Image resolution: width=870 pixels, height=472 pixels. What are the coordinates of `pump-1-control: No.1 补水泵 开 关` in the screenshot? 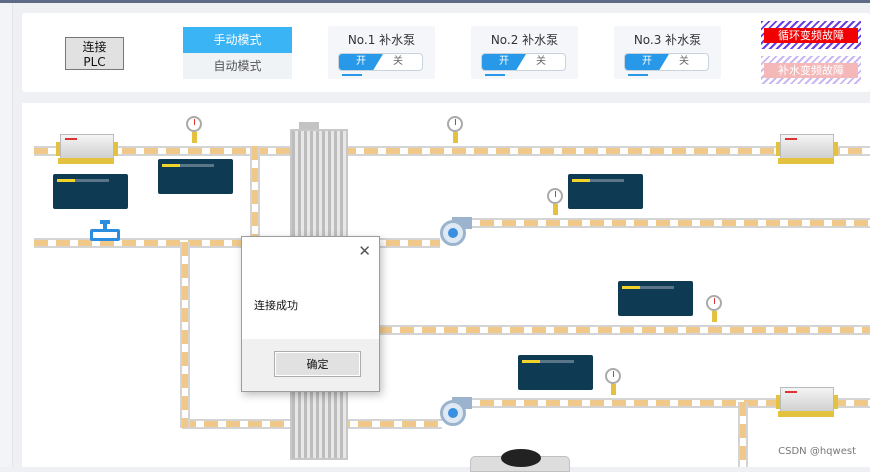 It's located at (381, 52).